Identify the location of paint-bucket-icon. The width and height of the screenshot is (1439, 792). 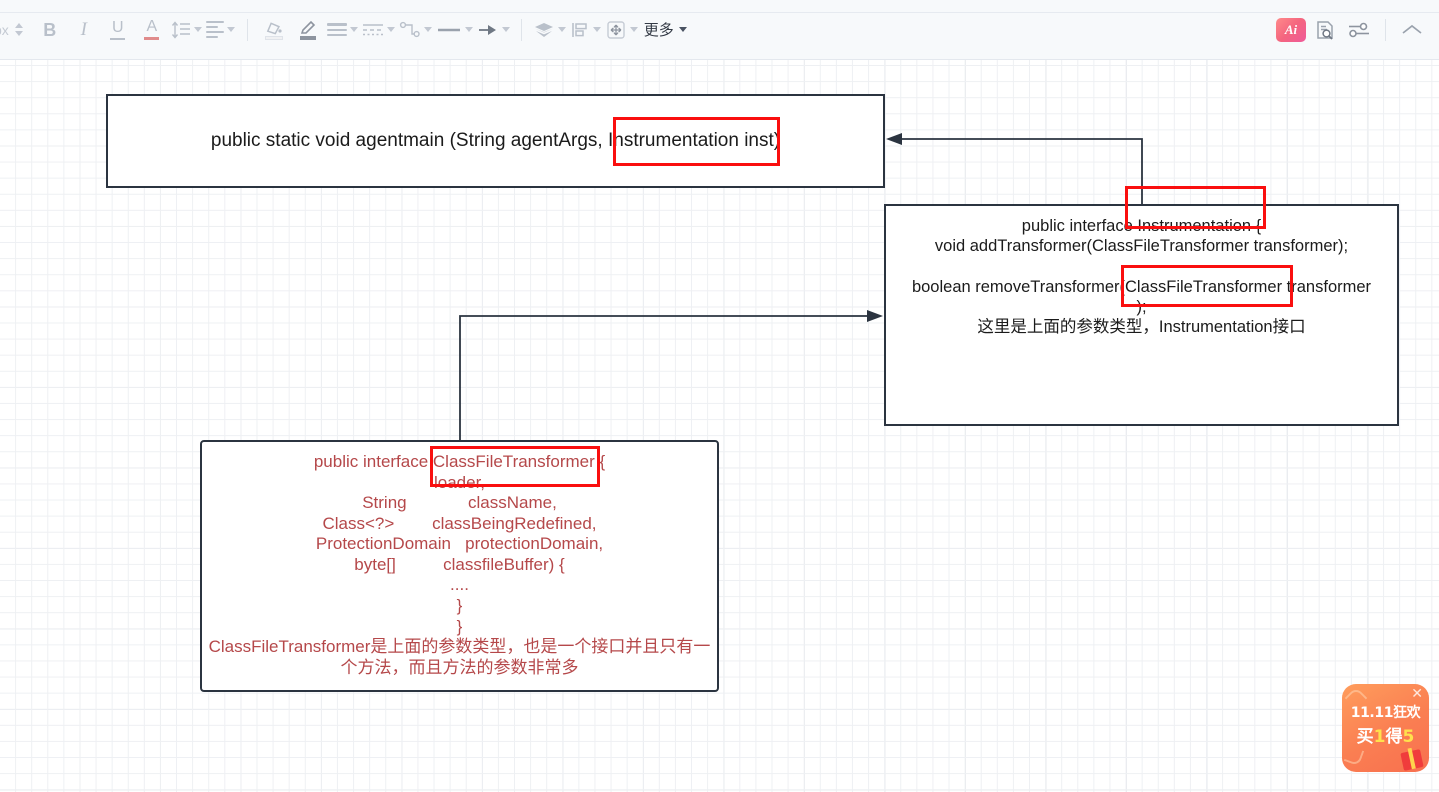
(274, 27).